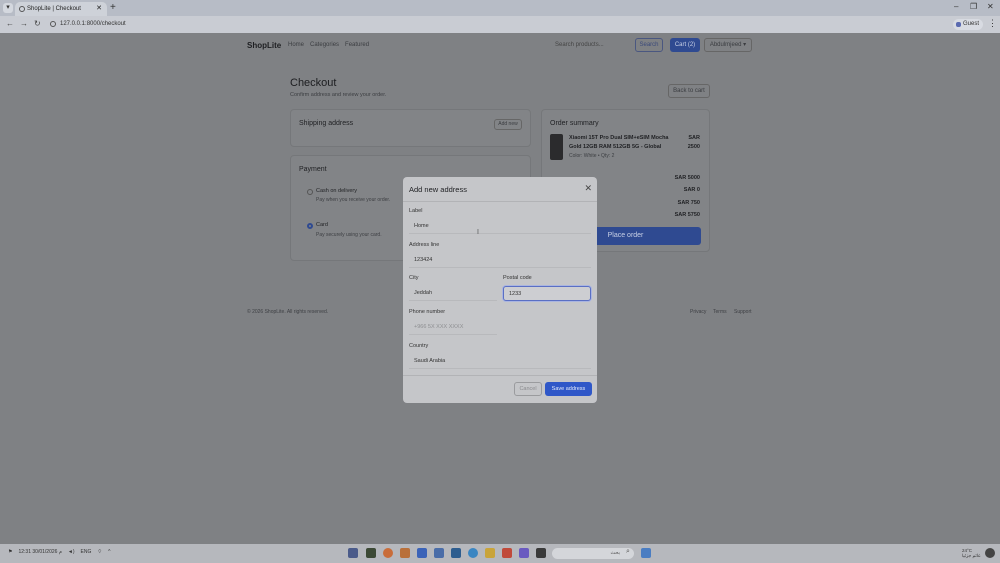 This screenshot has height=563, width=1000. What do you see at coordinates (646, 553) in the screenshot?
I see `widgets-icon` at bounding box center [646, 553].